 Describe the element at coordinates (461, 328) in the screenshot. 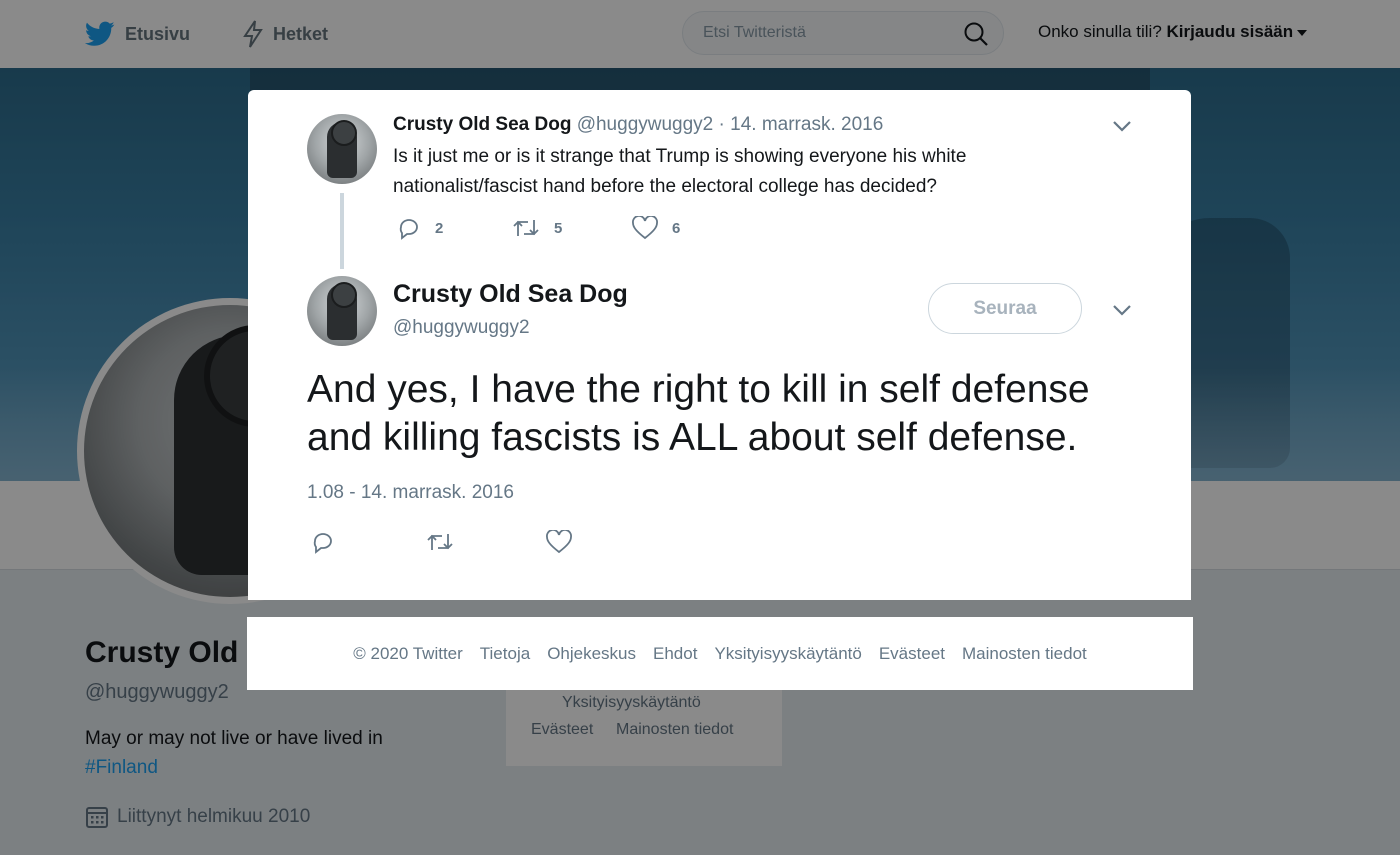

I see `main-tweet-handle: @huggywuggy2` at that location.